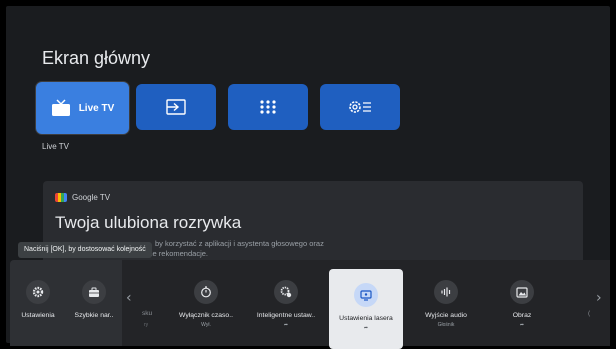 Image resolution: width=616 pixels, height=349 pixels. Describe the element at coordinates (366, 295) in the screenshot. I see `laser-screen-icon` at that location.